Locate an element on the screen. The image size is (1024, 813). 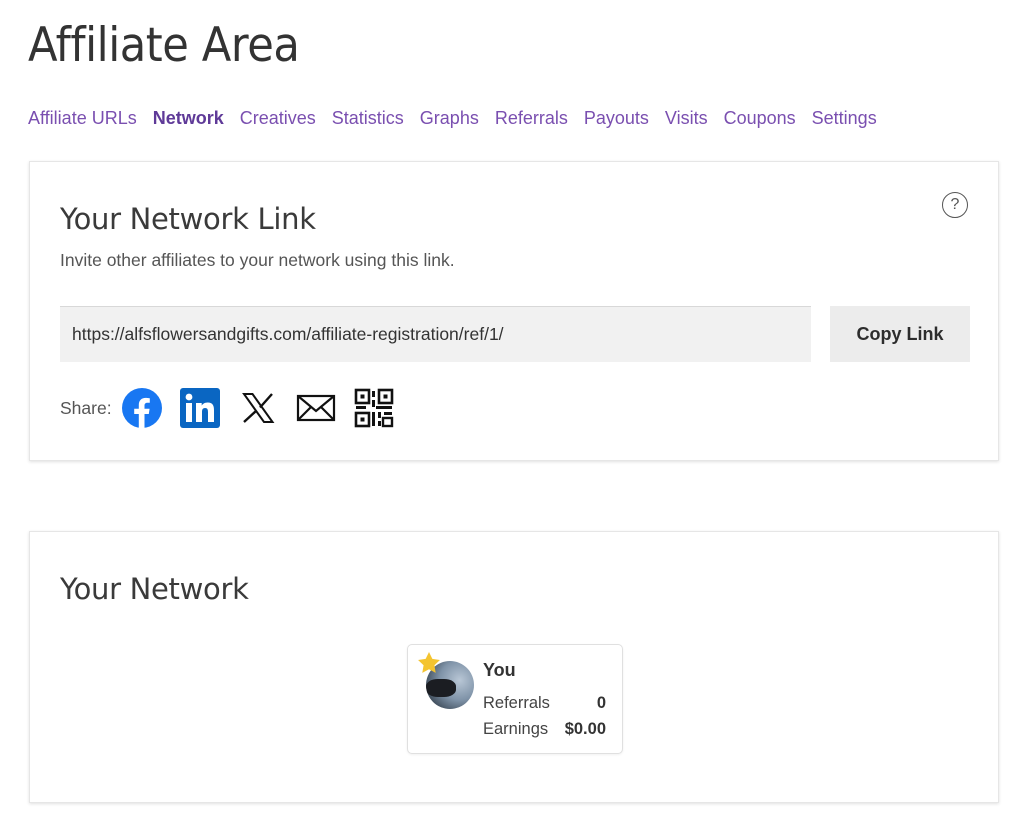
network-member-card: You Referrals 0 Earnings $0.00 is located at coordinates (515, 699).